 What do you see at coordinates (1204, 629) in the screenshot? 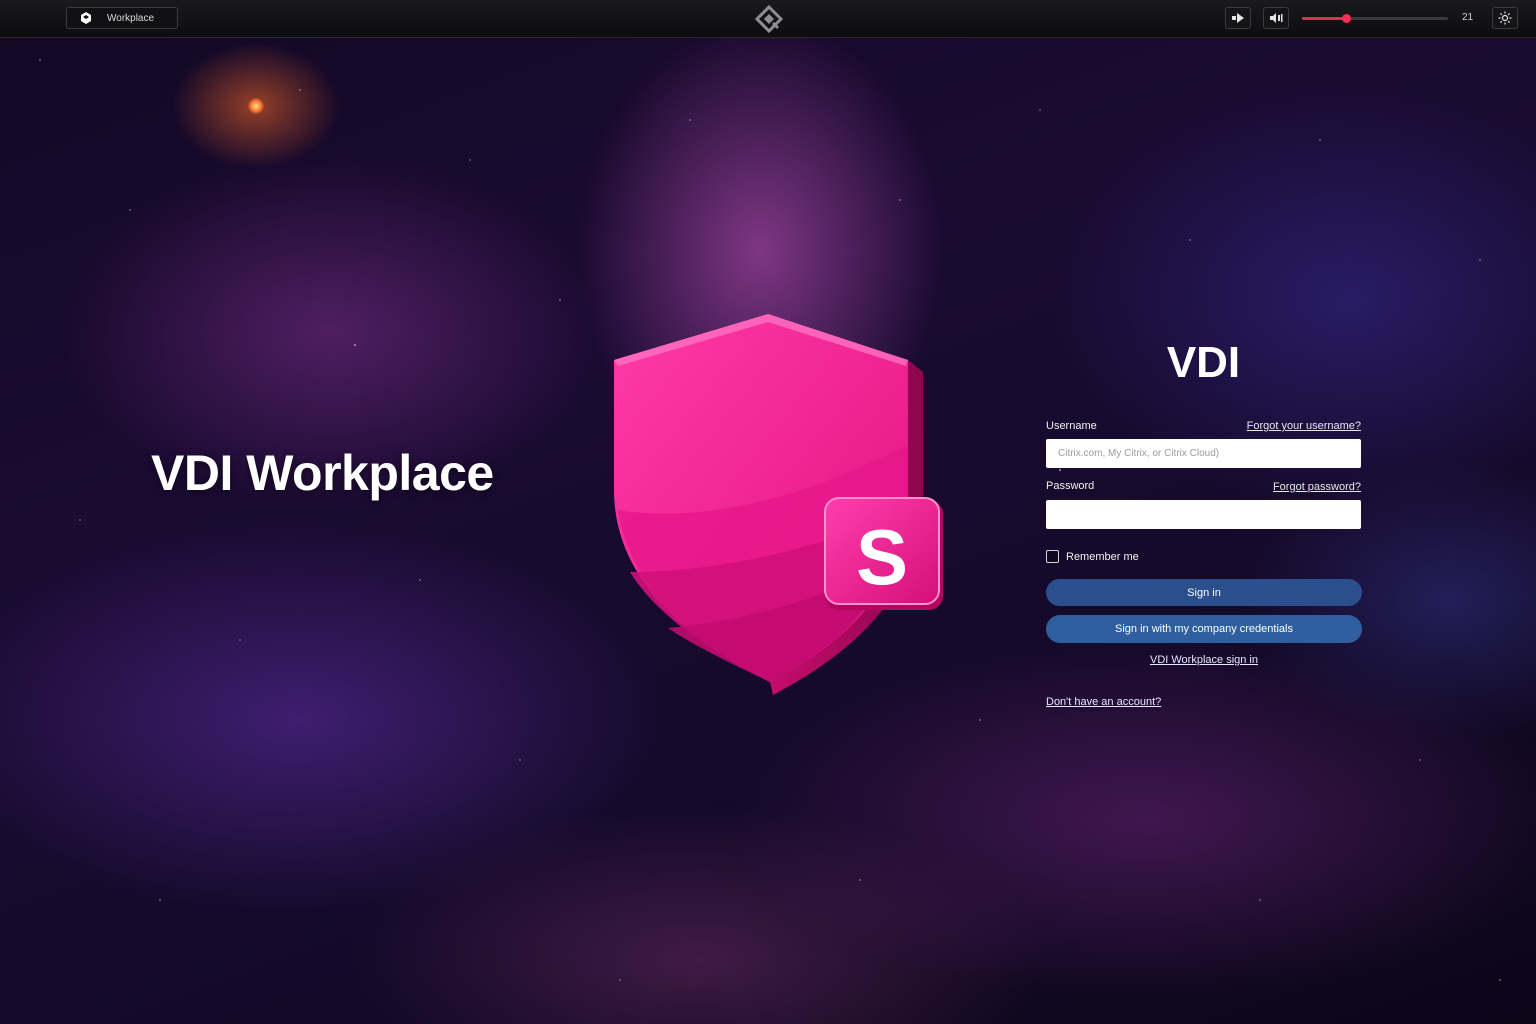
I see `company-sign-in-button: Sign in with my company credentials` at bounding box center [1204, 629].